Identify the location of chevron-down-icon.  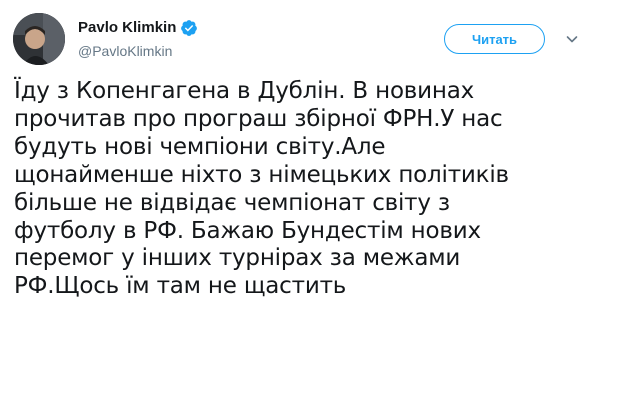
(572, 39).